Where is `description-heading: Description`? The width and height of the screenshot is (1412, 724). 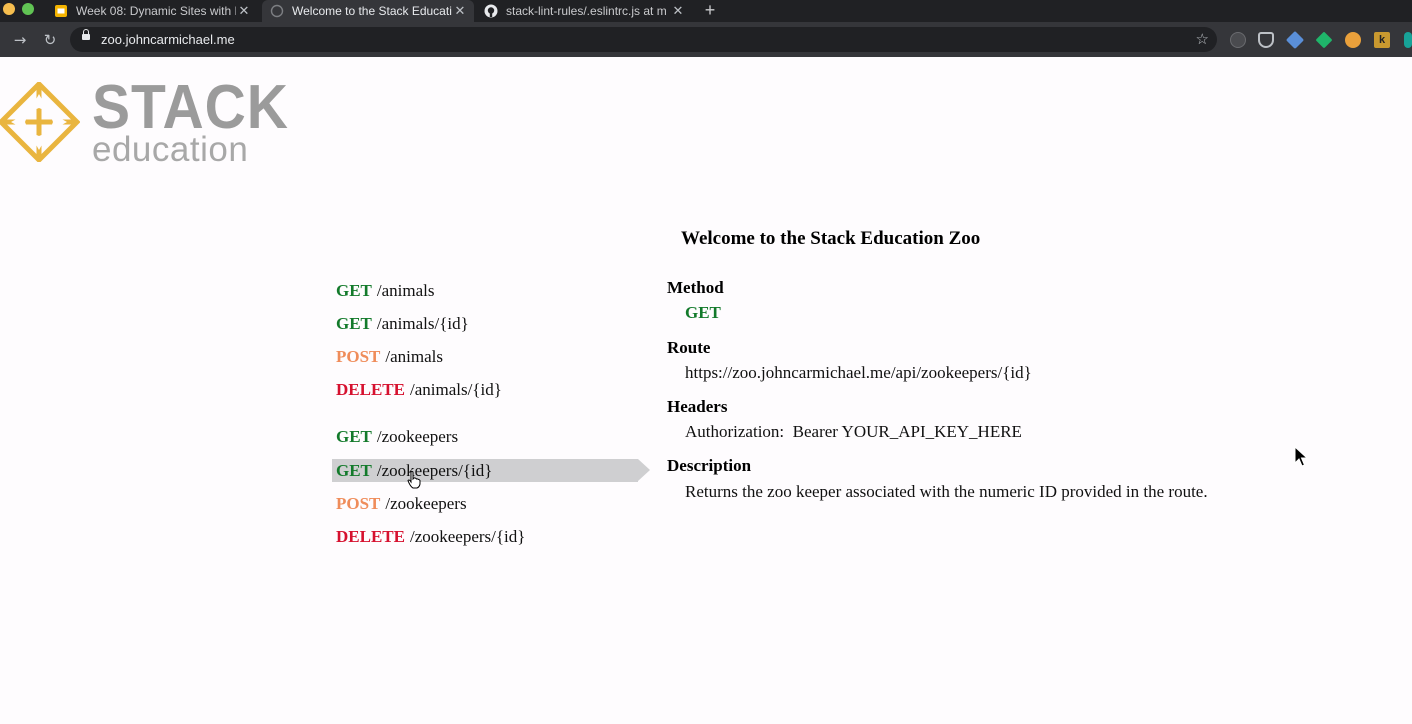 description-heading: Description is located at coordinates (709, 465).